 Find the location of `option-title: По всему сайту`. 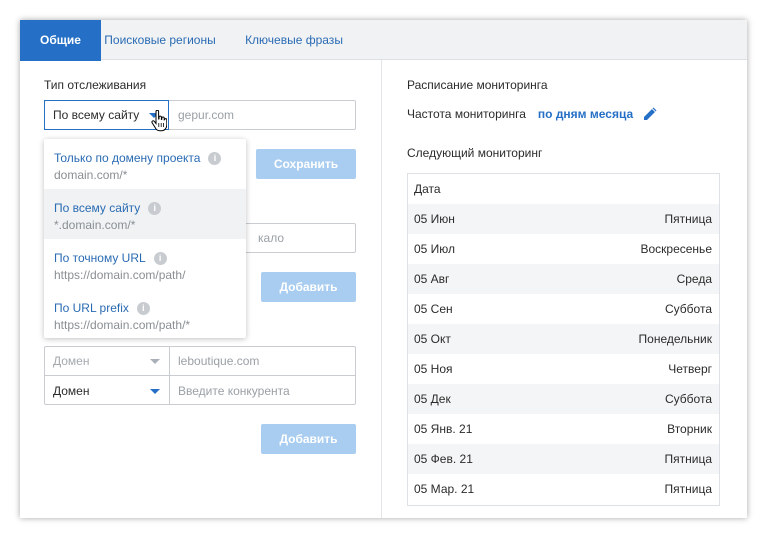

option-title: По всему сайту is located at coordinates (97, 208).